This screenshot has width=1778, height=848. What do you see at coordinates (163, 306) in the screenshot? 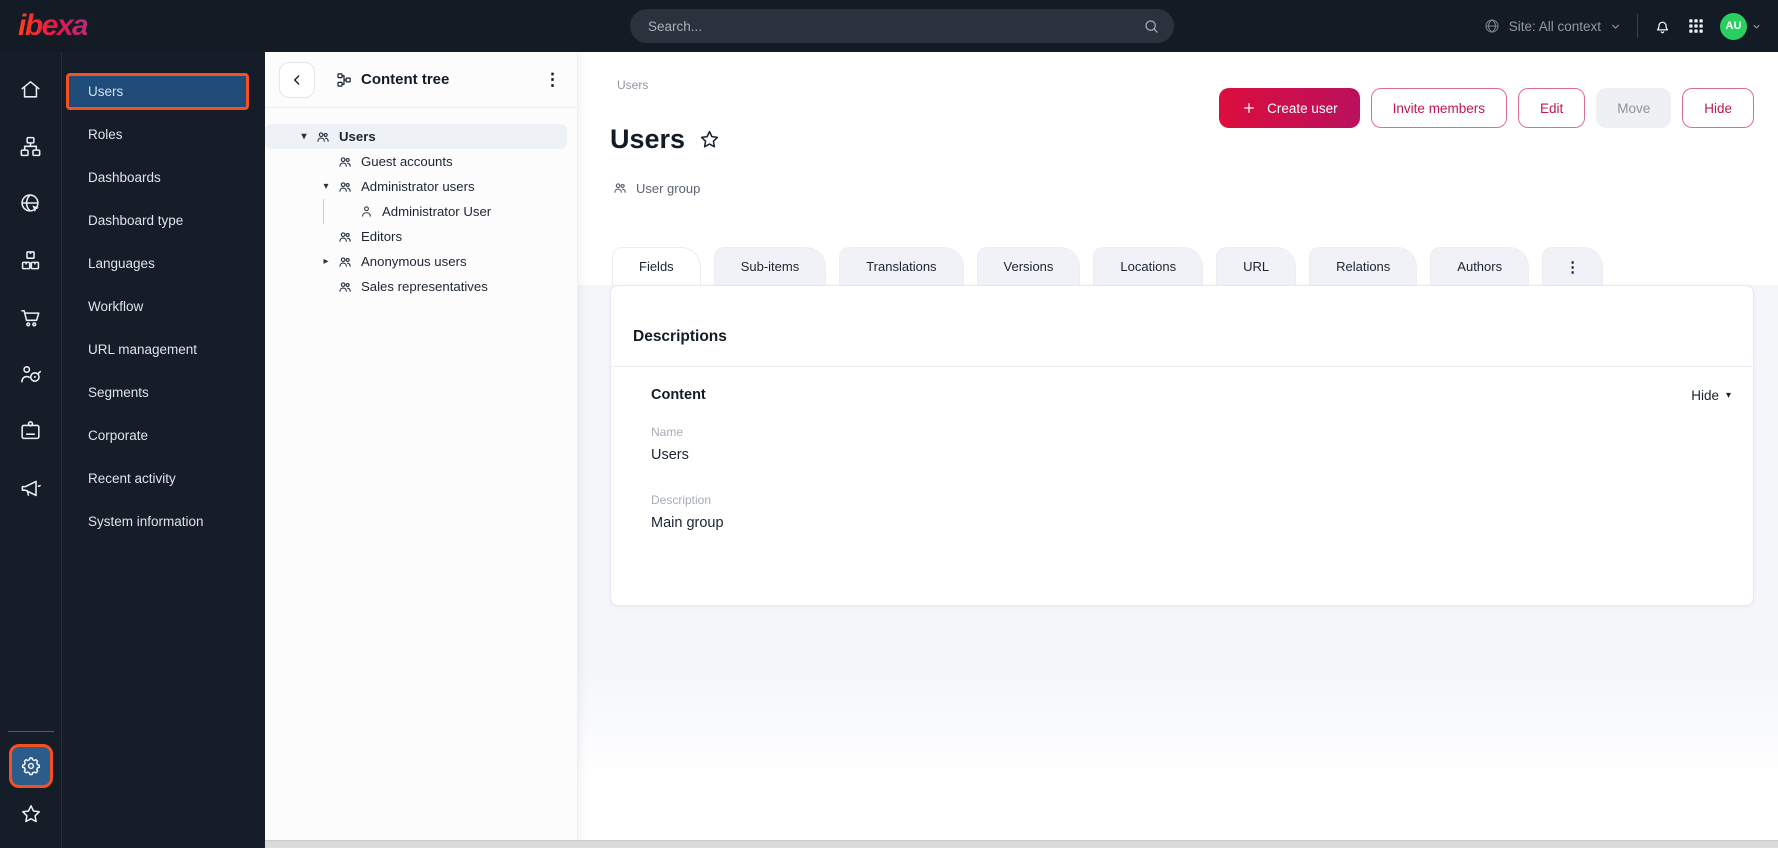
I see `sidebar-item-workflow: Workflow` at bounding box center [163, 306].